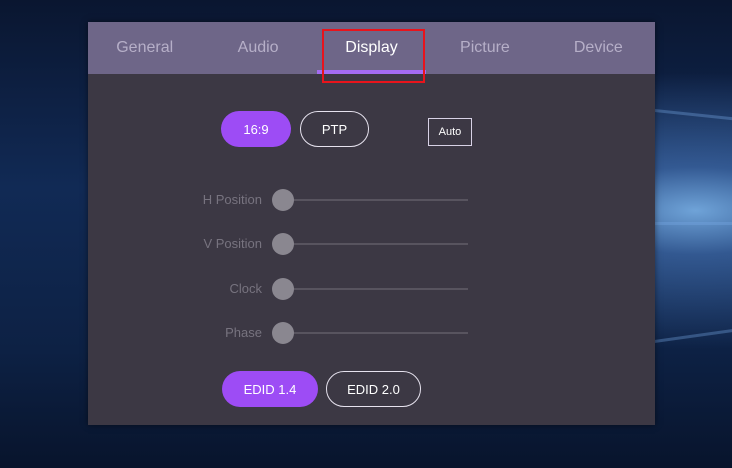 This screenshot has width=732, height=468. I want to click on button-label: EDID 1.4, so click(270, 389).